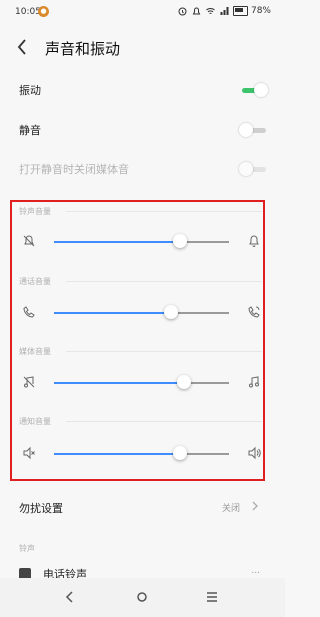 The width and height of the screenshot is (320, 617). What do you see at coordinates (254, 169) in the screenshot?
I see `silent-media-toggle` at bounding box center [254, 169].